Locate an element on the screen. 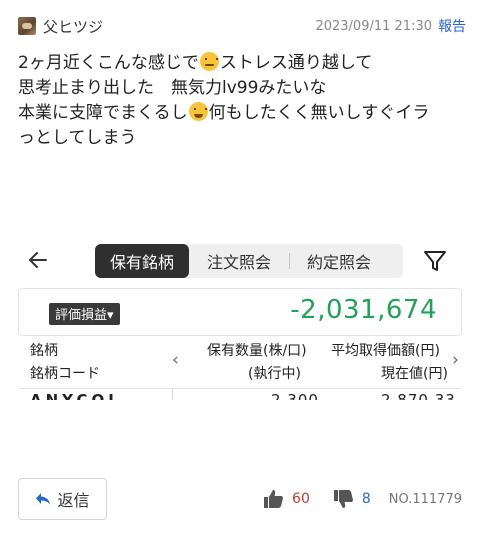  table-row: ANYCOL… 2,300 2,870.33 is located at coordinates (240, 394).